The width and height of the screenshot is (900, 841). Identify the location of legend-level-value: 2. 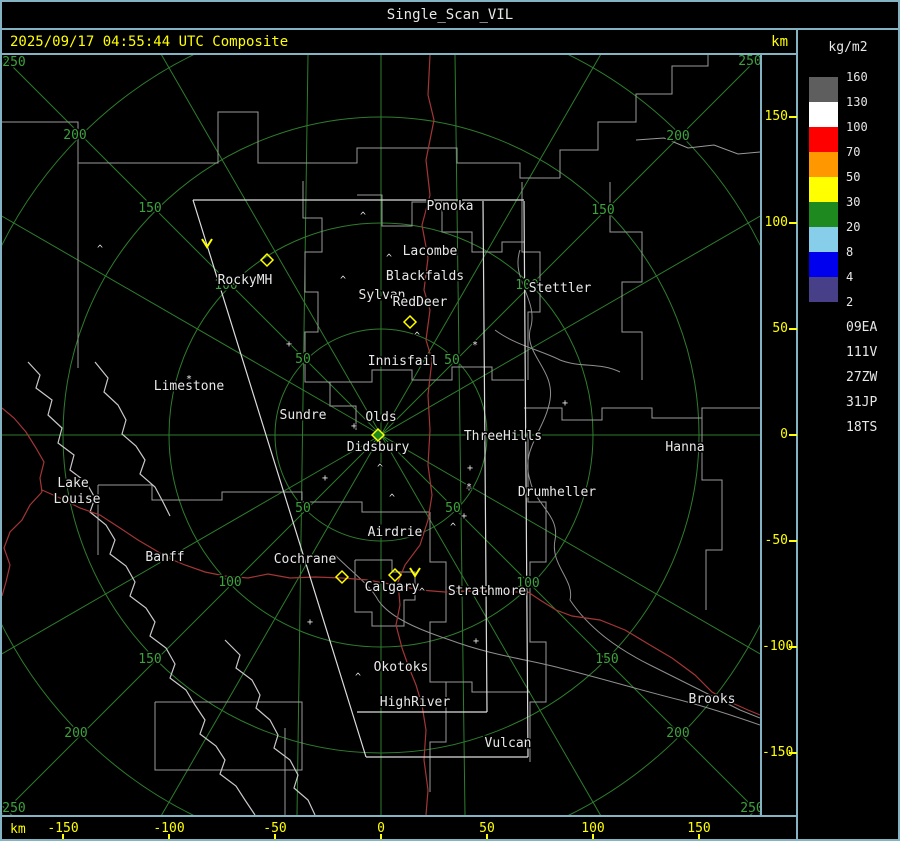
(850, 302).